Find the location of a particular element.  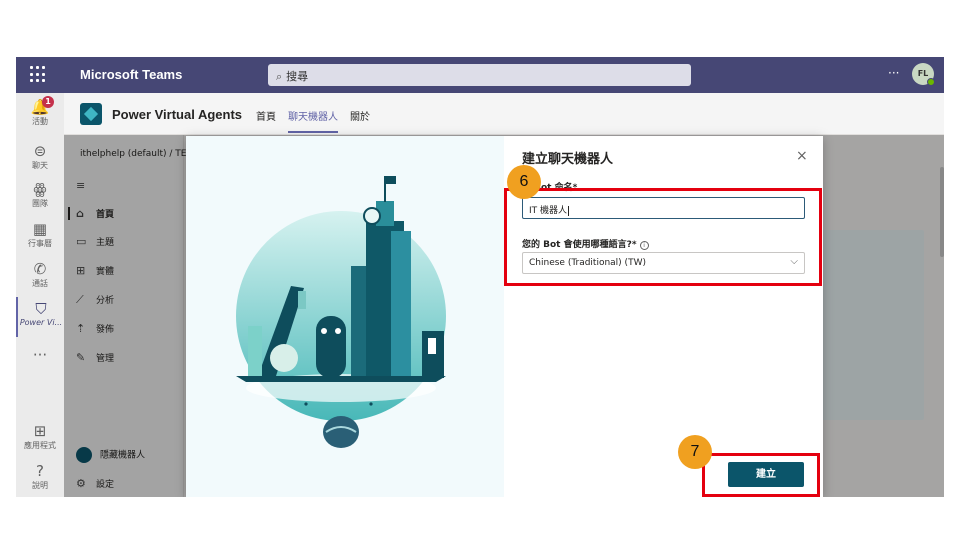

app-launcher-icon is located at coordinates (39, 75).